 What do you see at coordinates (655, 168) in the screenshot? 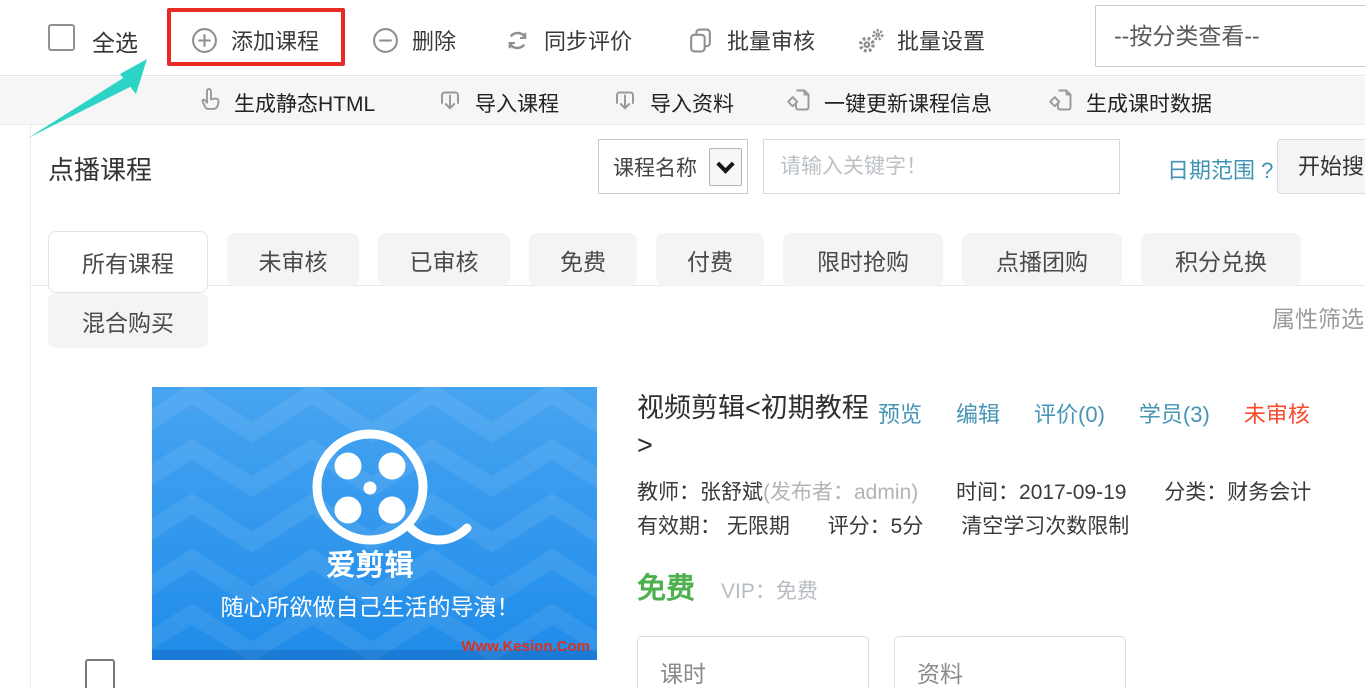
I see `search-field-value: 课程名称` at bounding box center [655, 168].